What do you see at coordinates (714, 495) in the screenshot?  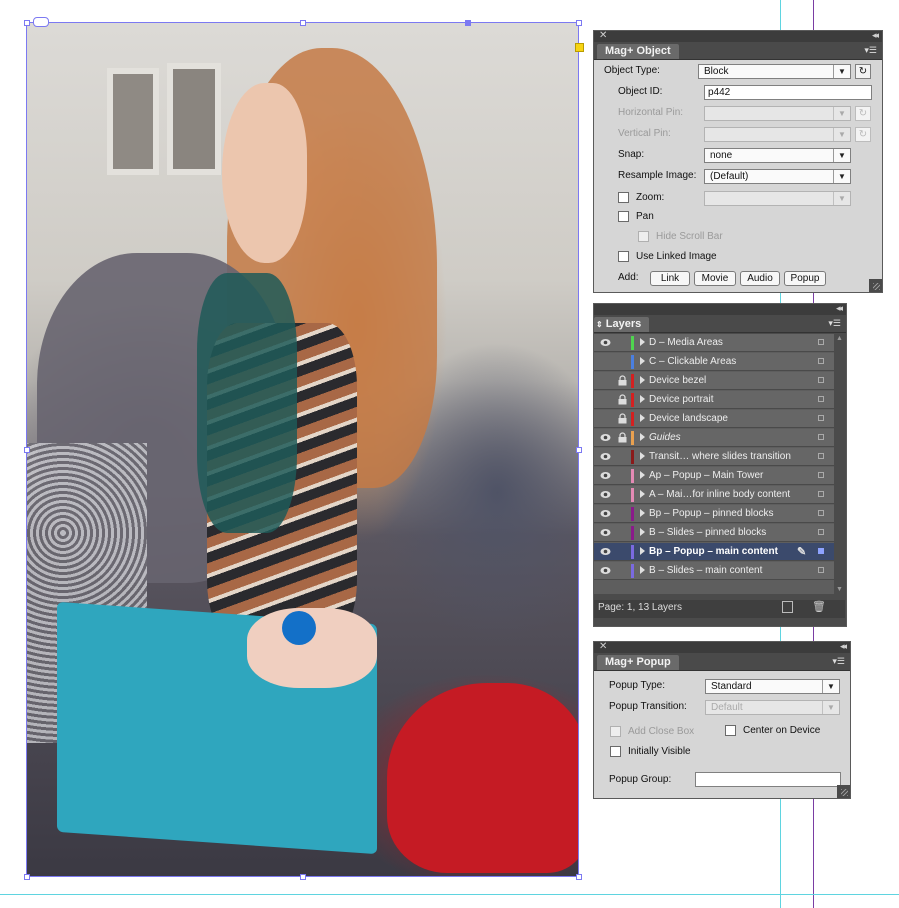 I see `layer-row: A – Mai…for inline body content` at bounding box center [714, 495].